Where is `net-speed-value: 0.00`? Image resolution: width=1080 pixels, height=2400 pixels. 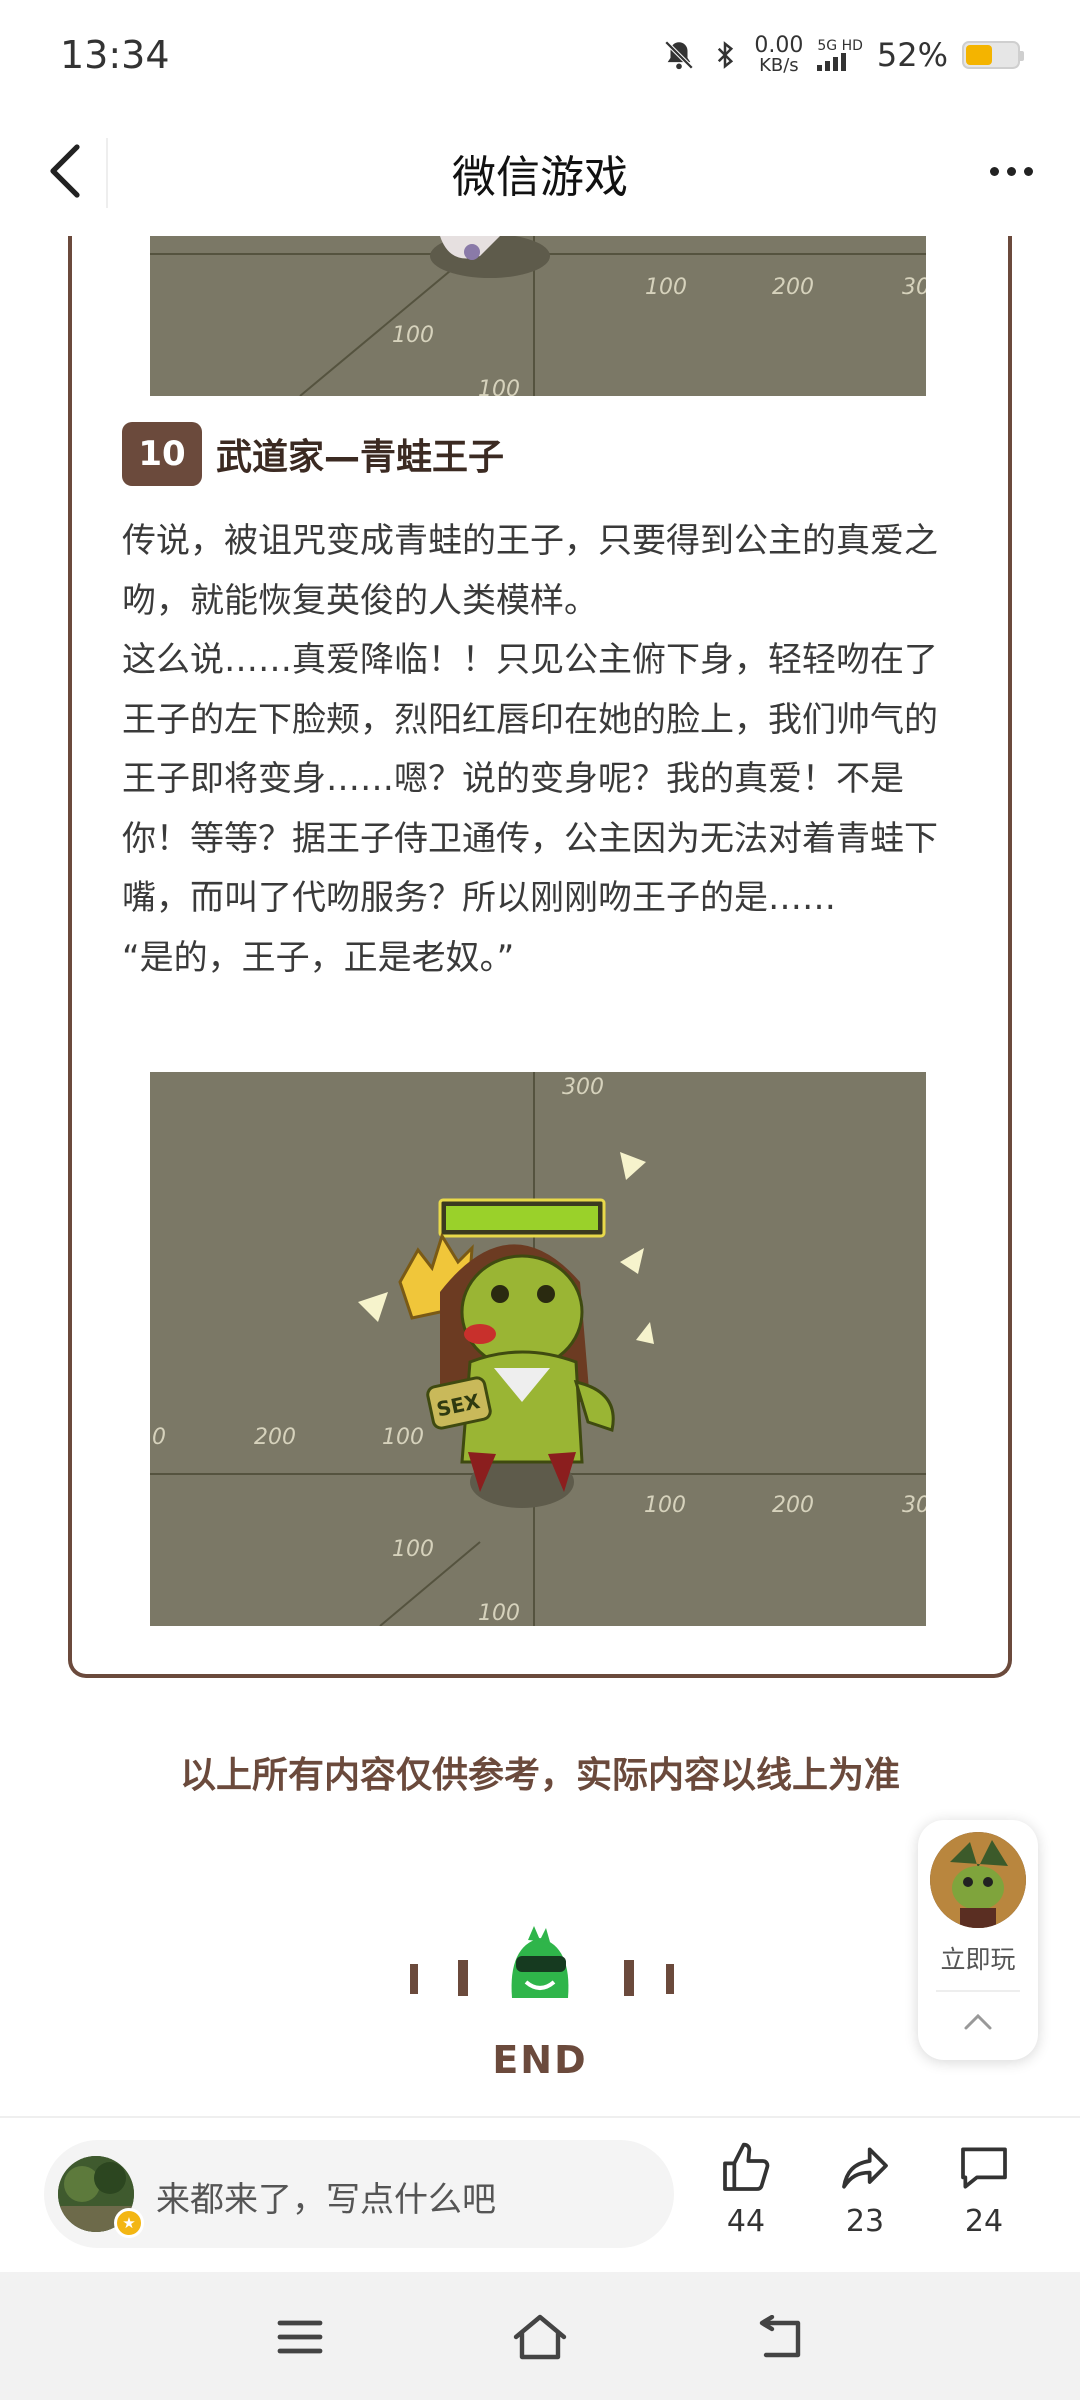 net-speed-value: 0.00 is located at coordinates (779, 45).